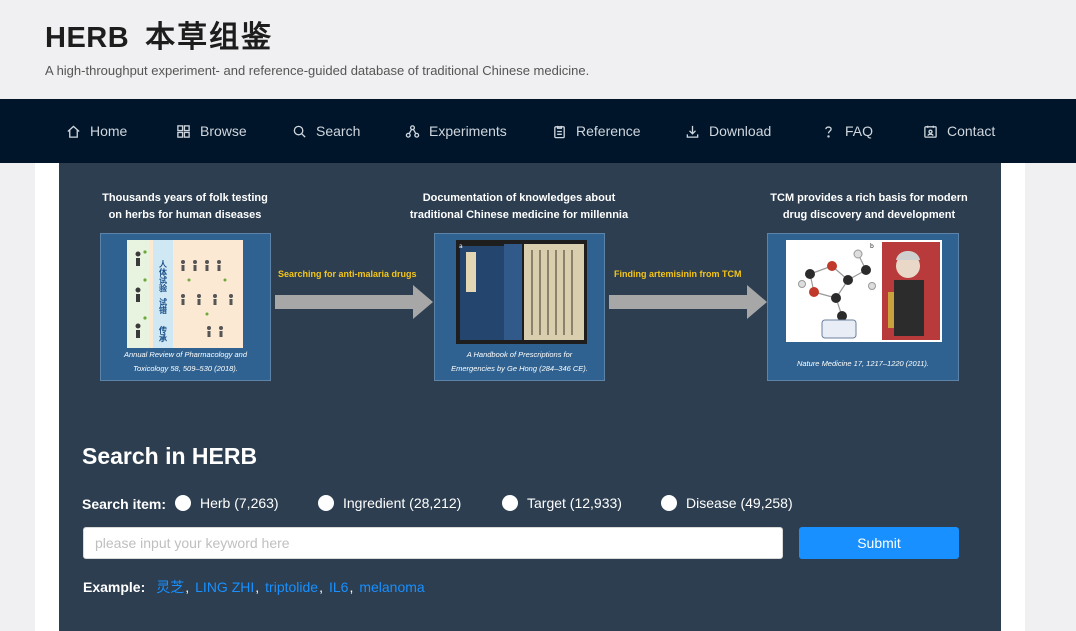 Image resolution: width=1076 pixels, height=631 pixels. Describe the element at coordinates (87, 38) in the screenshot. I see `brand-title-en: HERB` at that location.